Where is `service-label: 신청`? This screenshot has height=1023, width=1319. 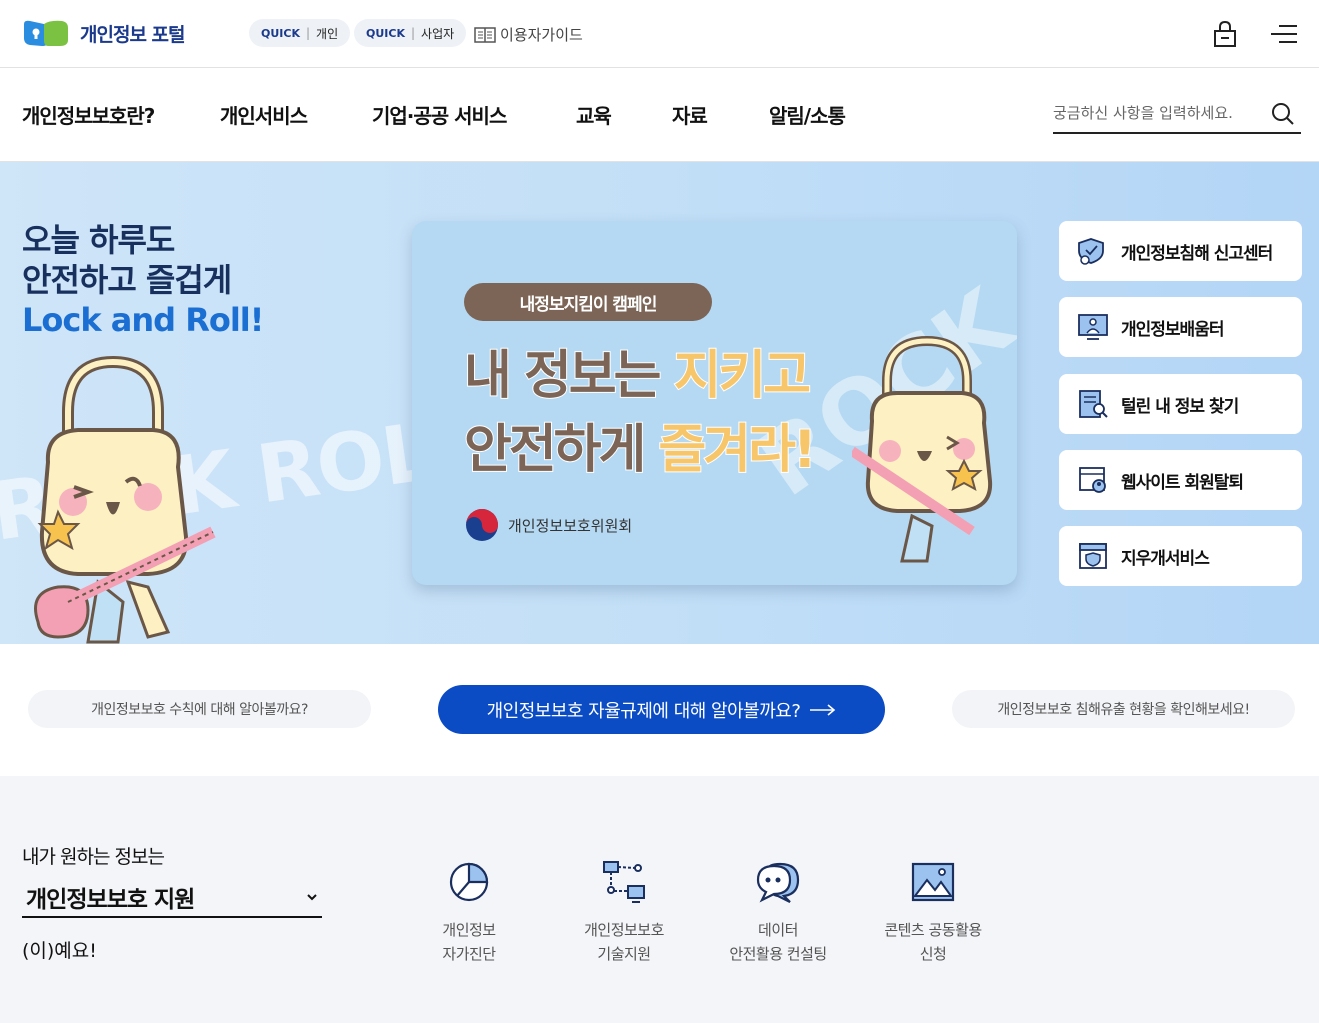 service-label: 신청 is located at coordinates (933, 954).